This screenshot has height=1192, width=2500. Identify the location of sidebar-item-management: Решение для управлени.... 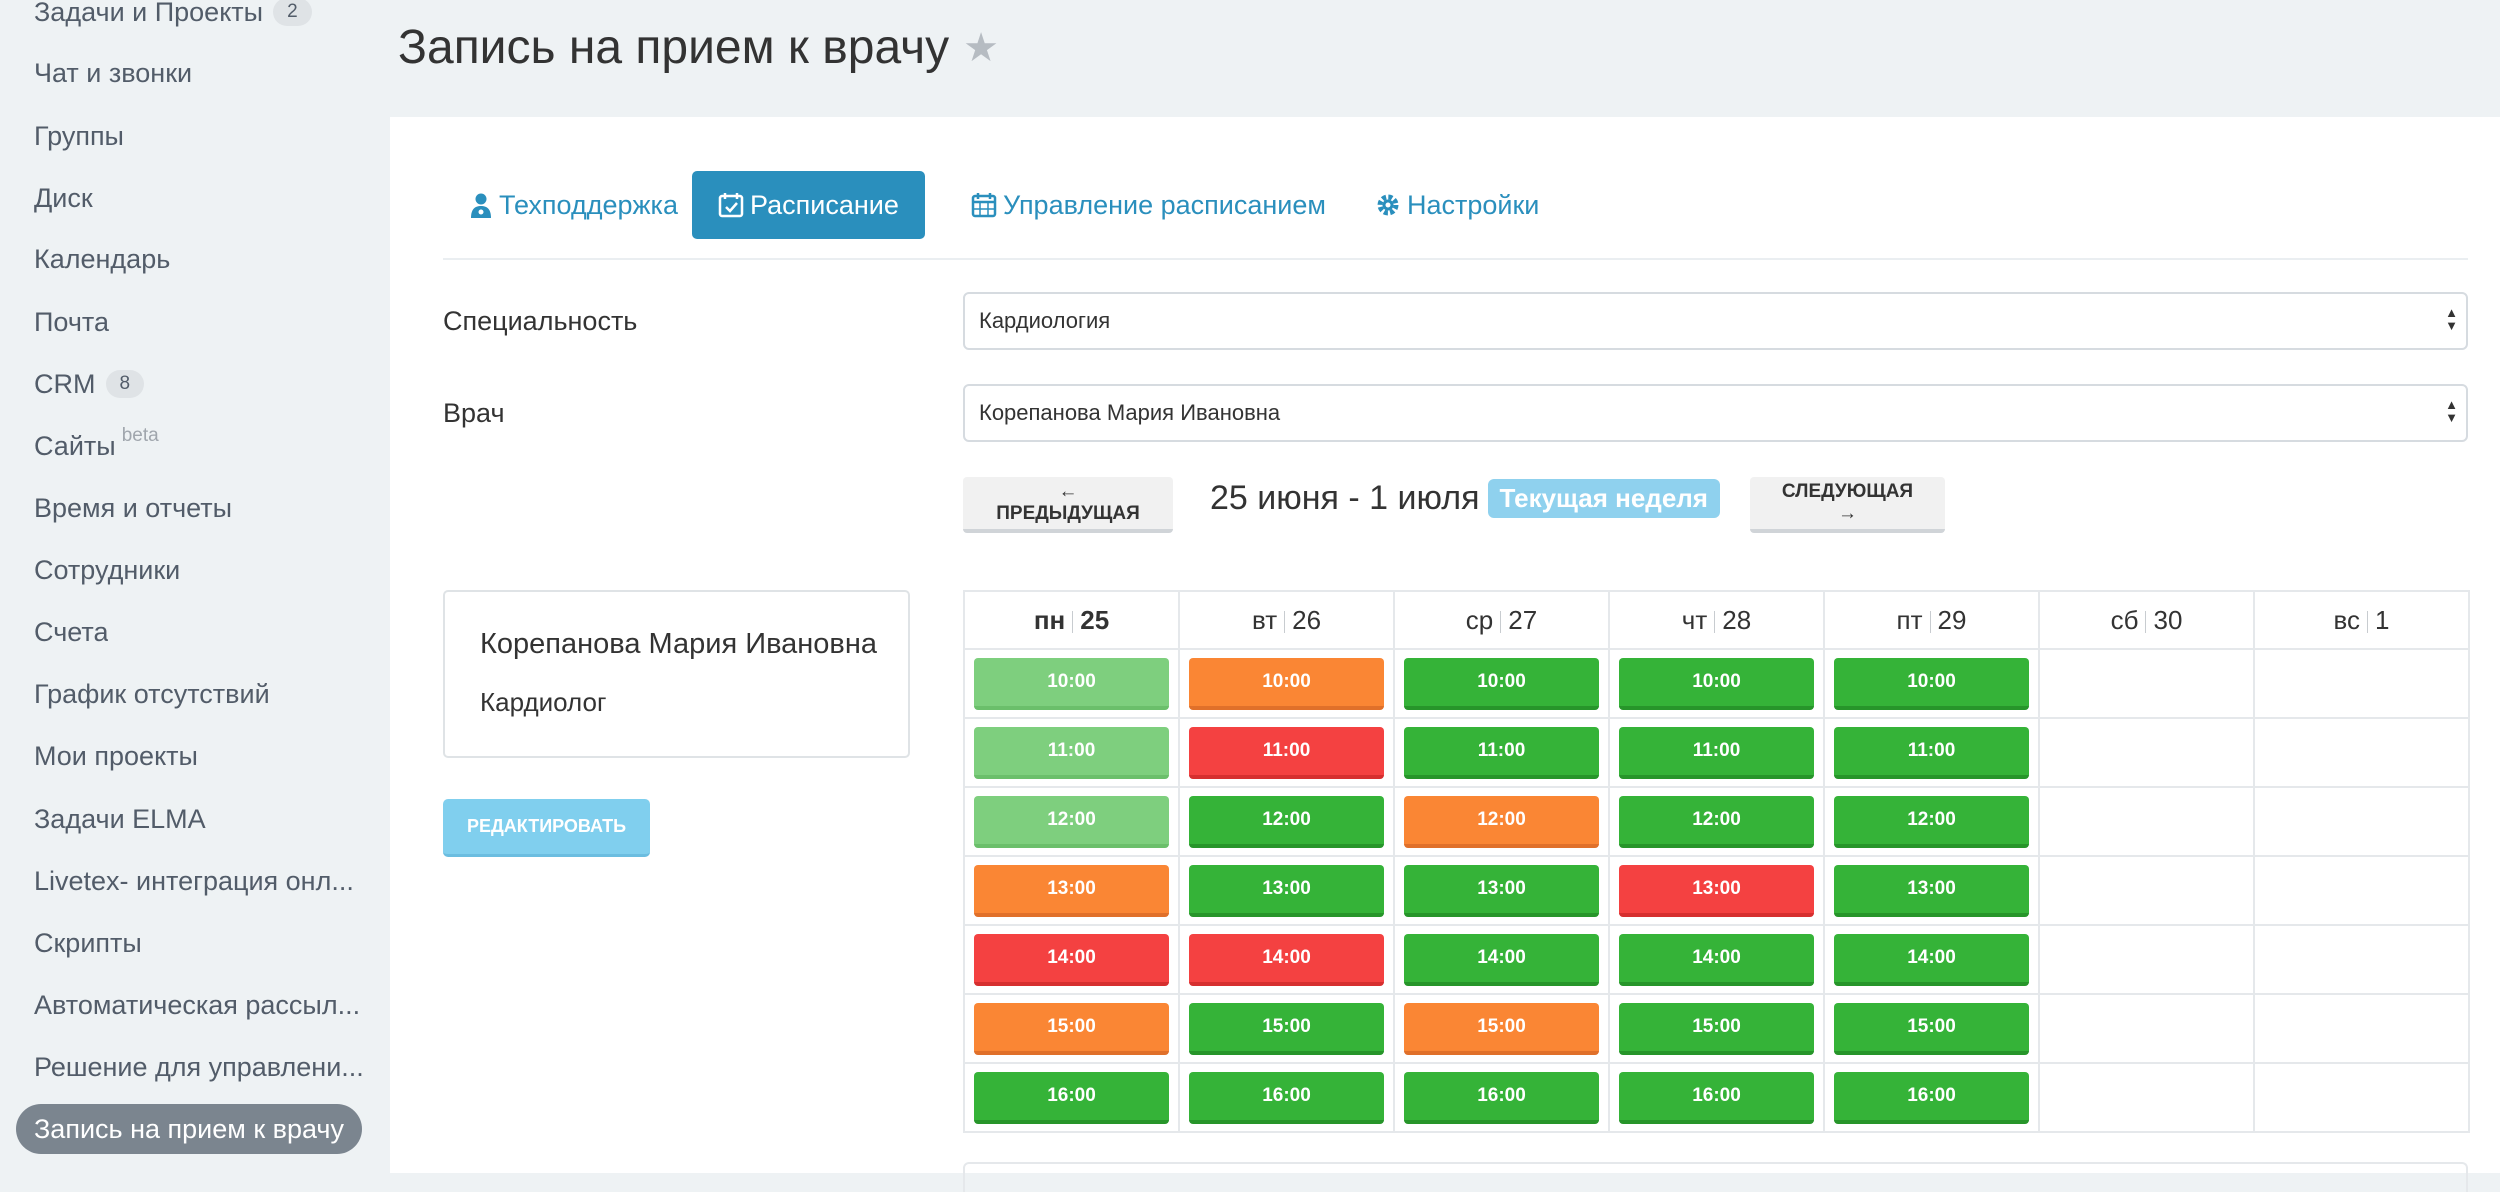
(199, 1067).